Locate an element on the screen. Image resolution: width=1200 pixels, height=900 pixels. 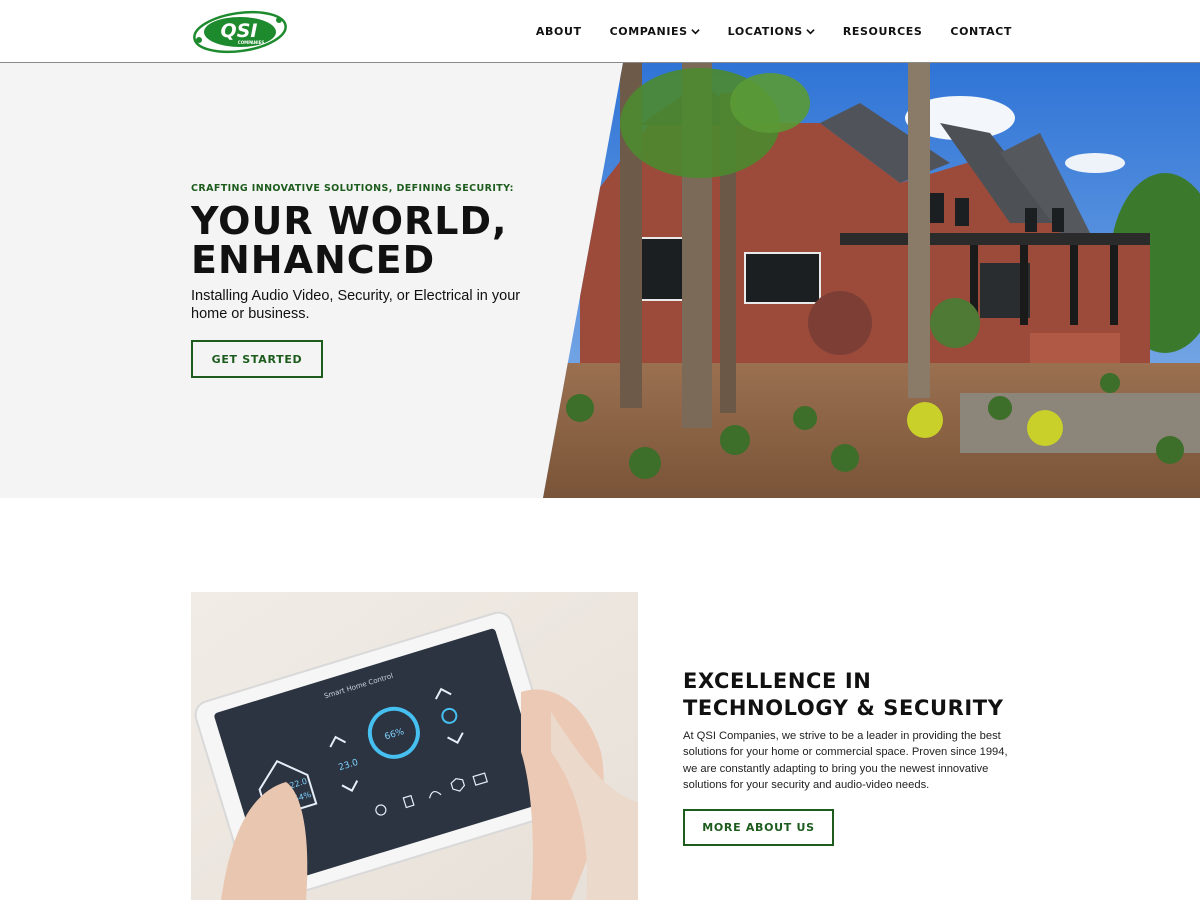
nav-item-contact: CONTACT is located at coordinates (981, 31).